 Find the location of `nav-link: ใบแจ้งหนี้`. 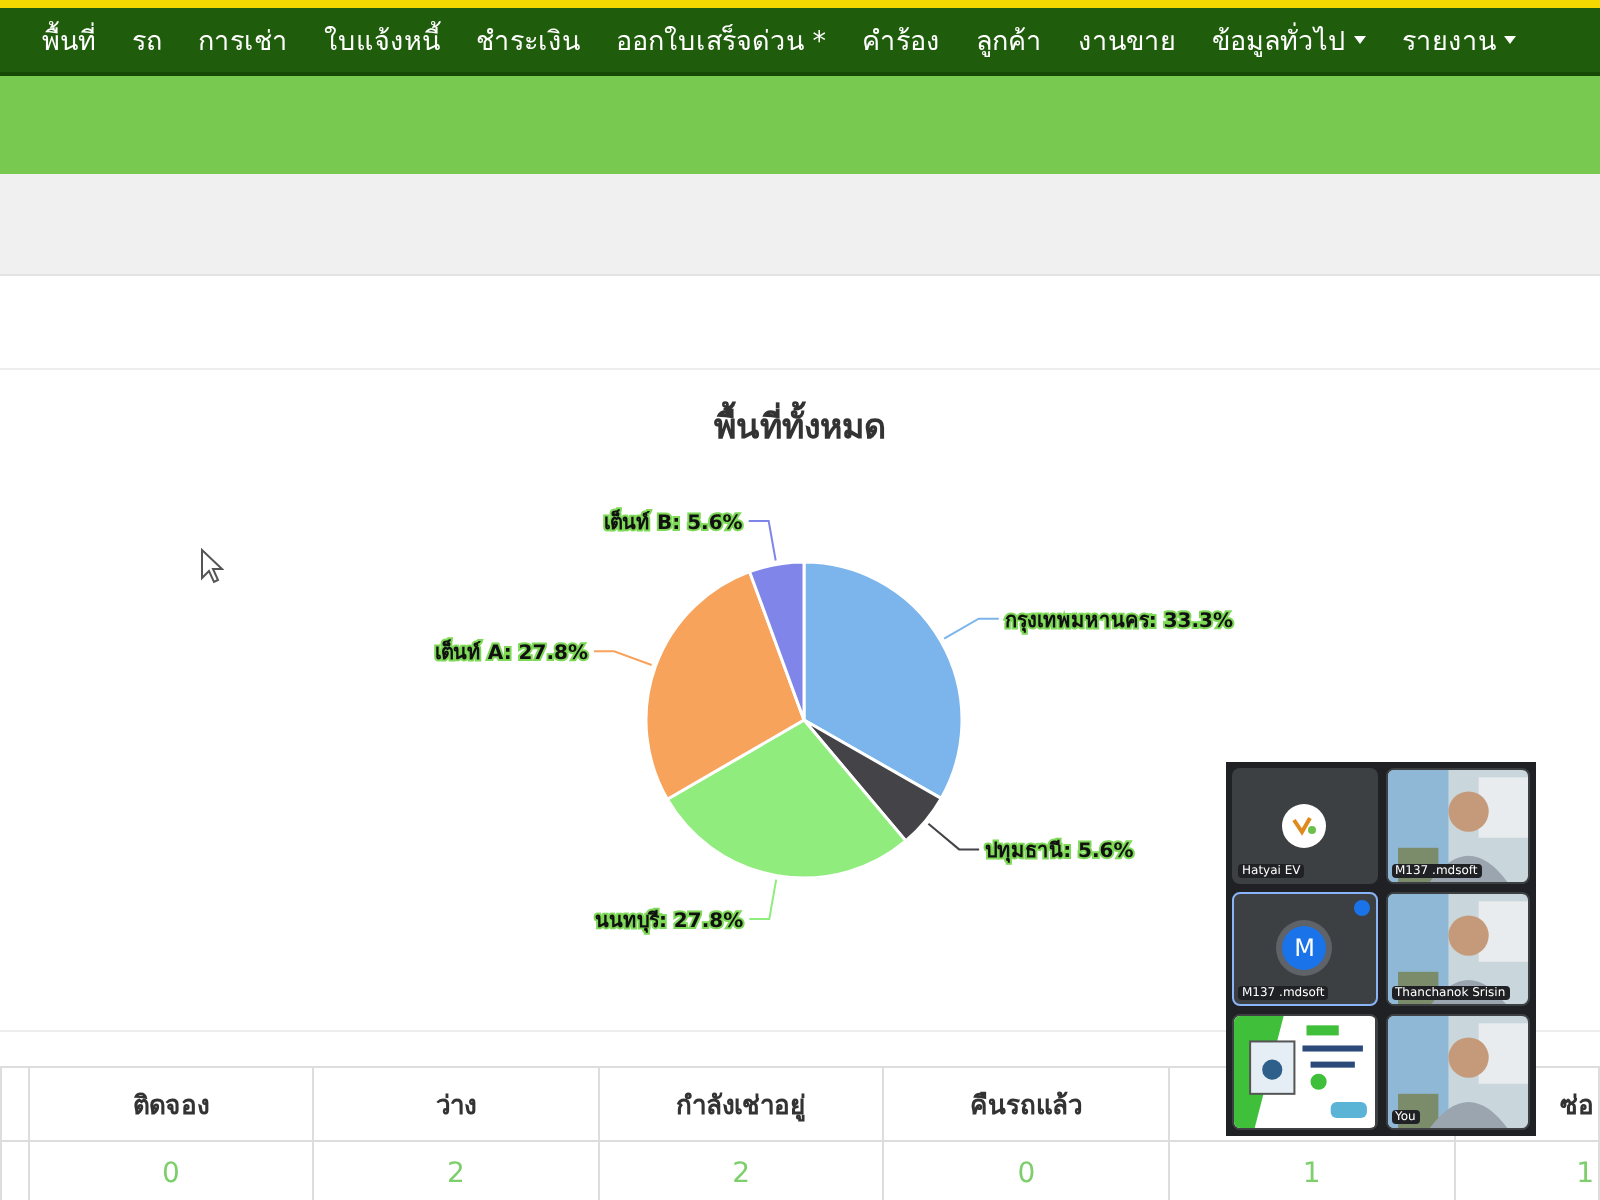

nav-link: ใบแจ้งหนี้ is located at coordinates (382, 40).